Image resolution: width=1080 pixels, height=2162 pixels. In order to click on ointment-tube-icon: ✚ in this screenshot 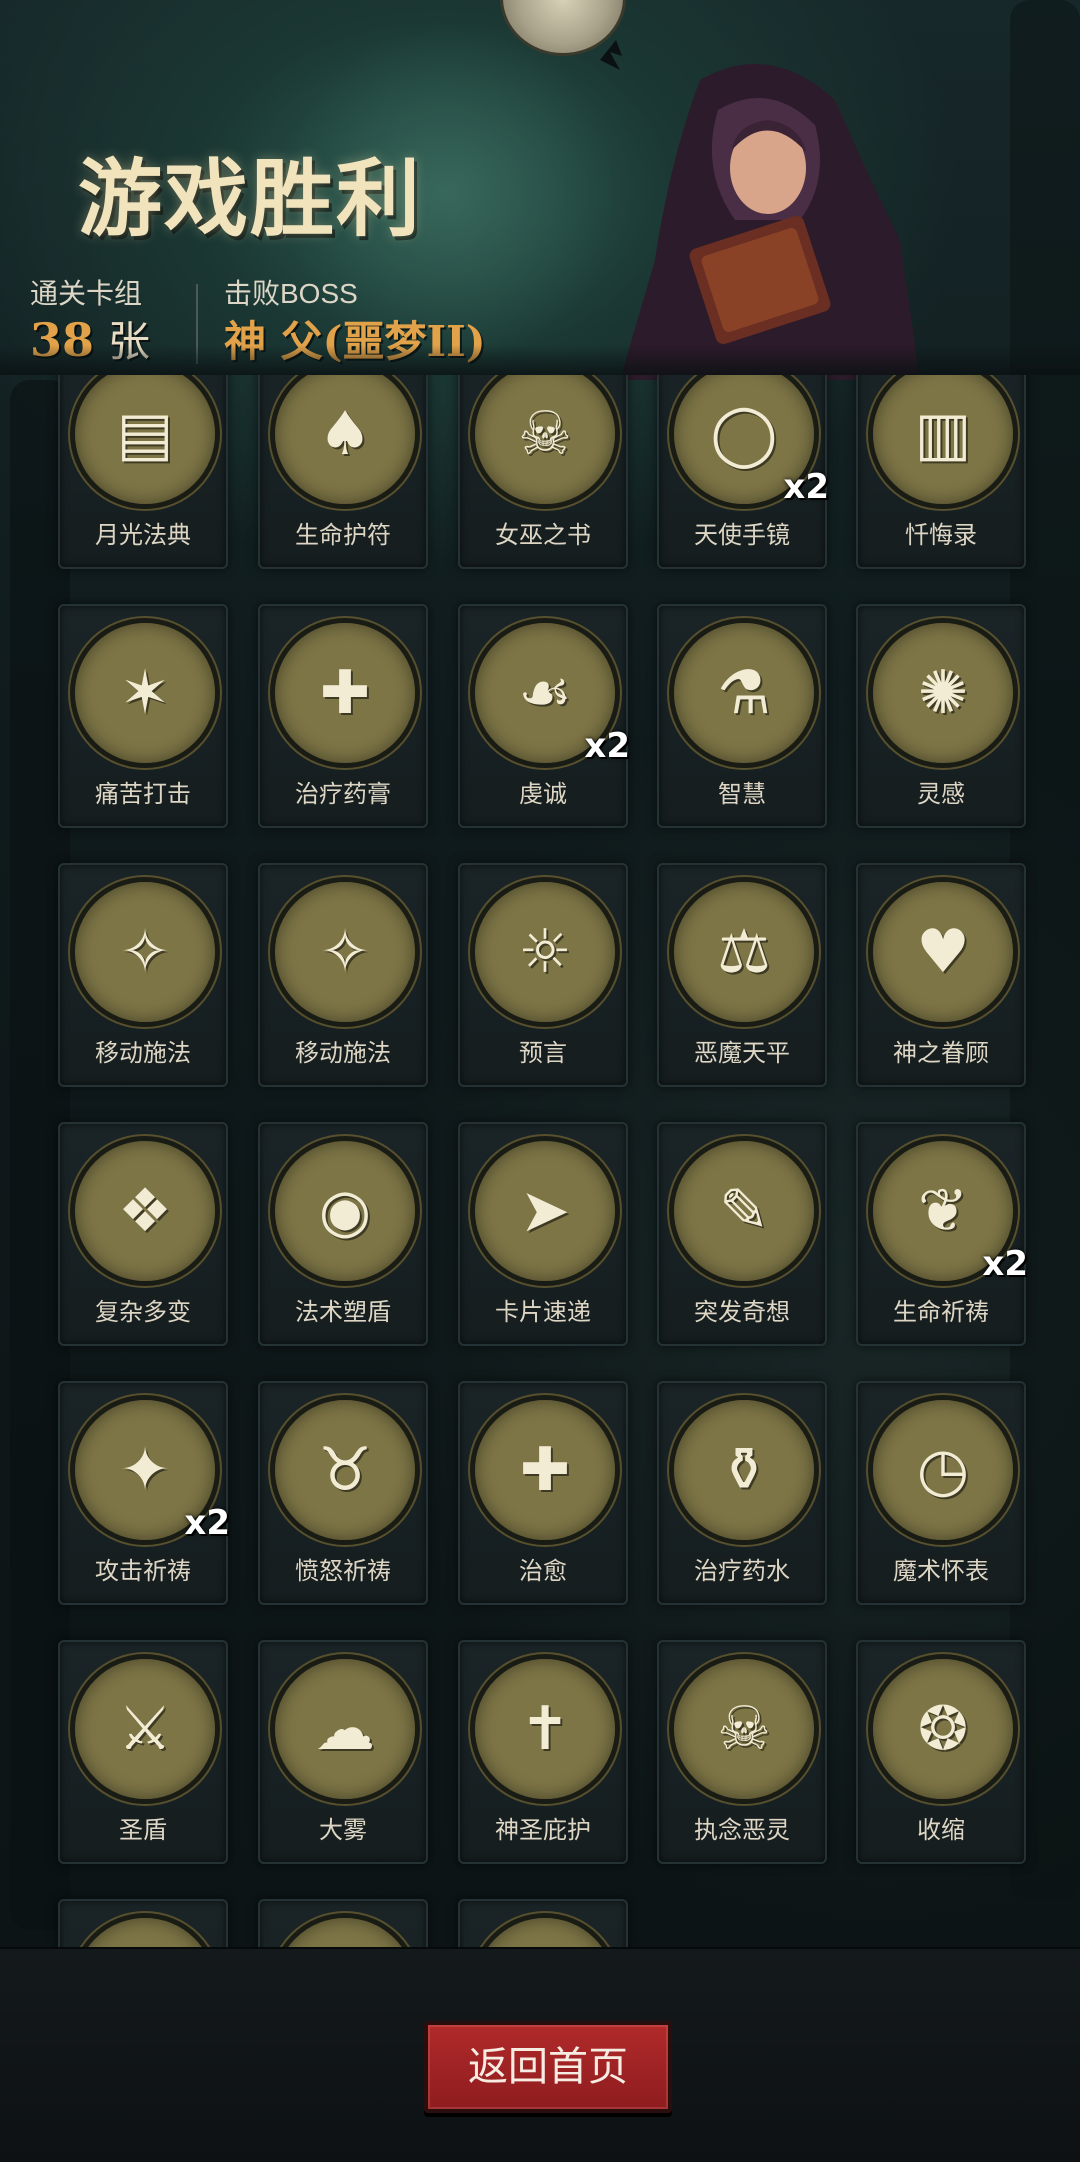, I will do `click(345, 693)`.